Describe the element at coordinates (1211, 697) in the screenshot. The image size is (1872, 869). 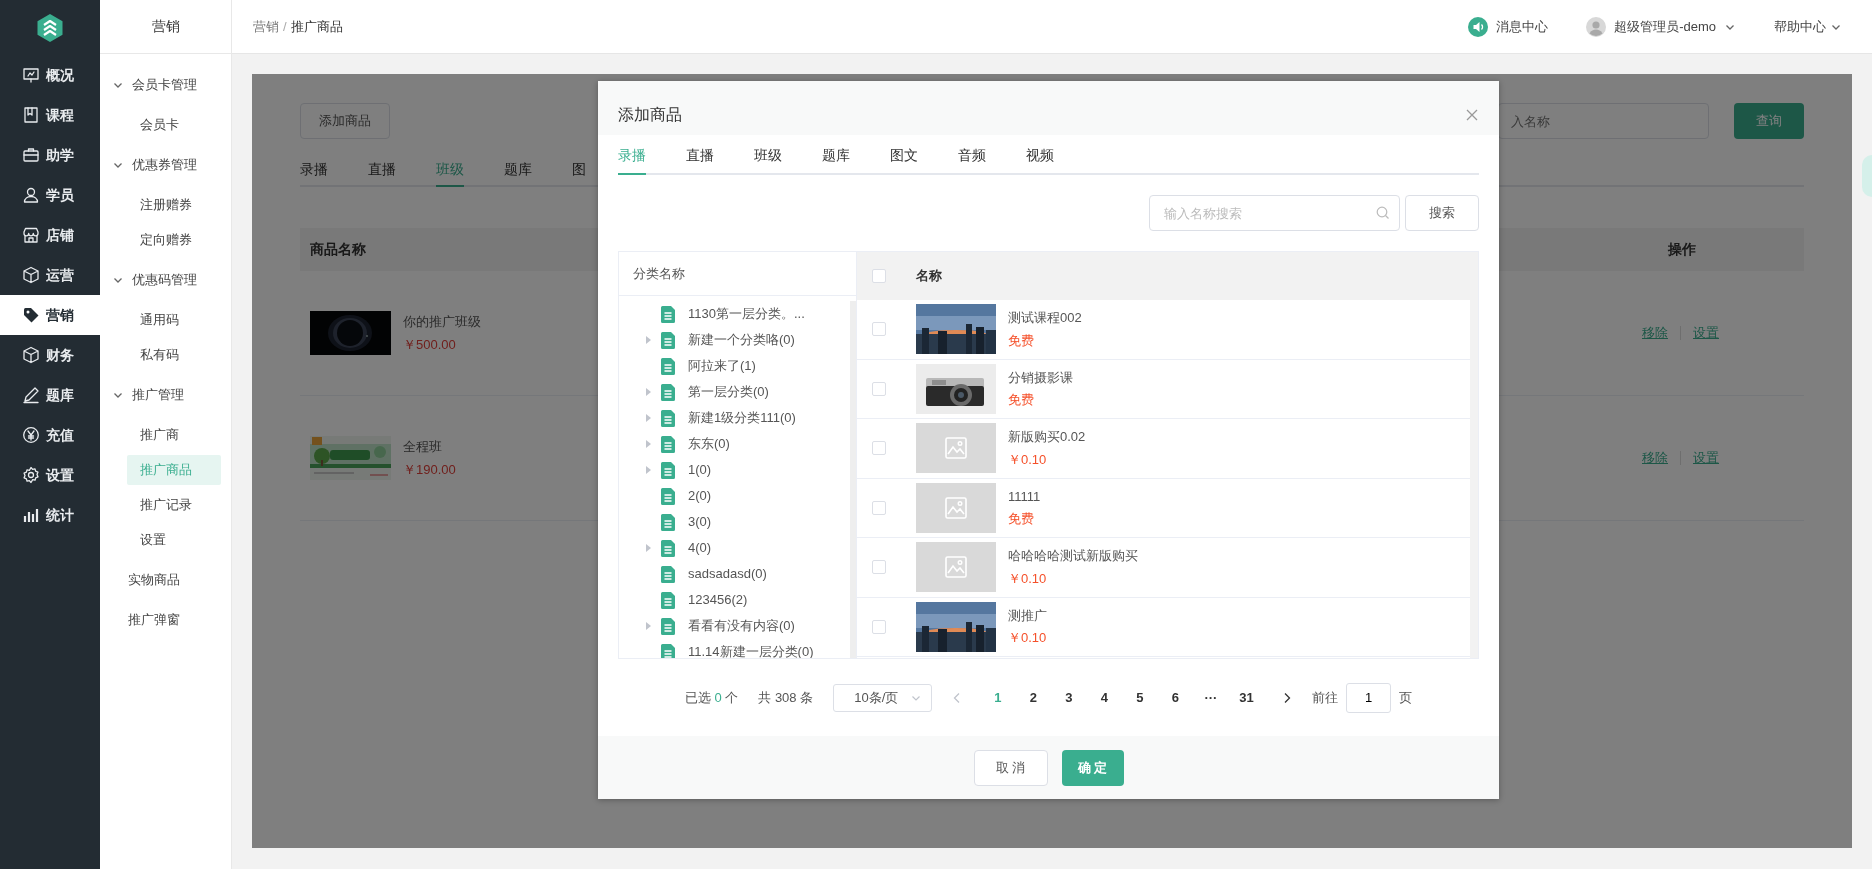
I see `page-number: ···` at that location.